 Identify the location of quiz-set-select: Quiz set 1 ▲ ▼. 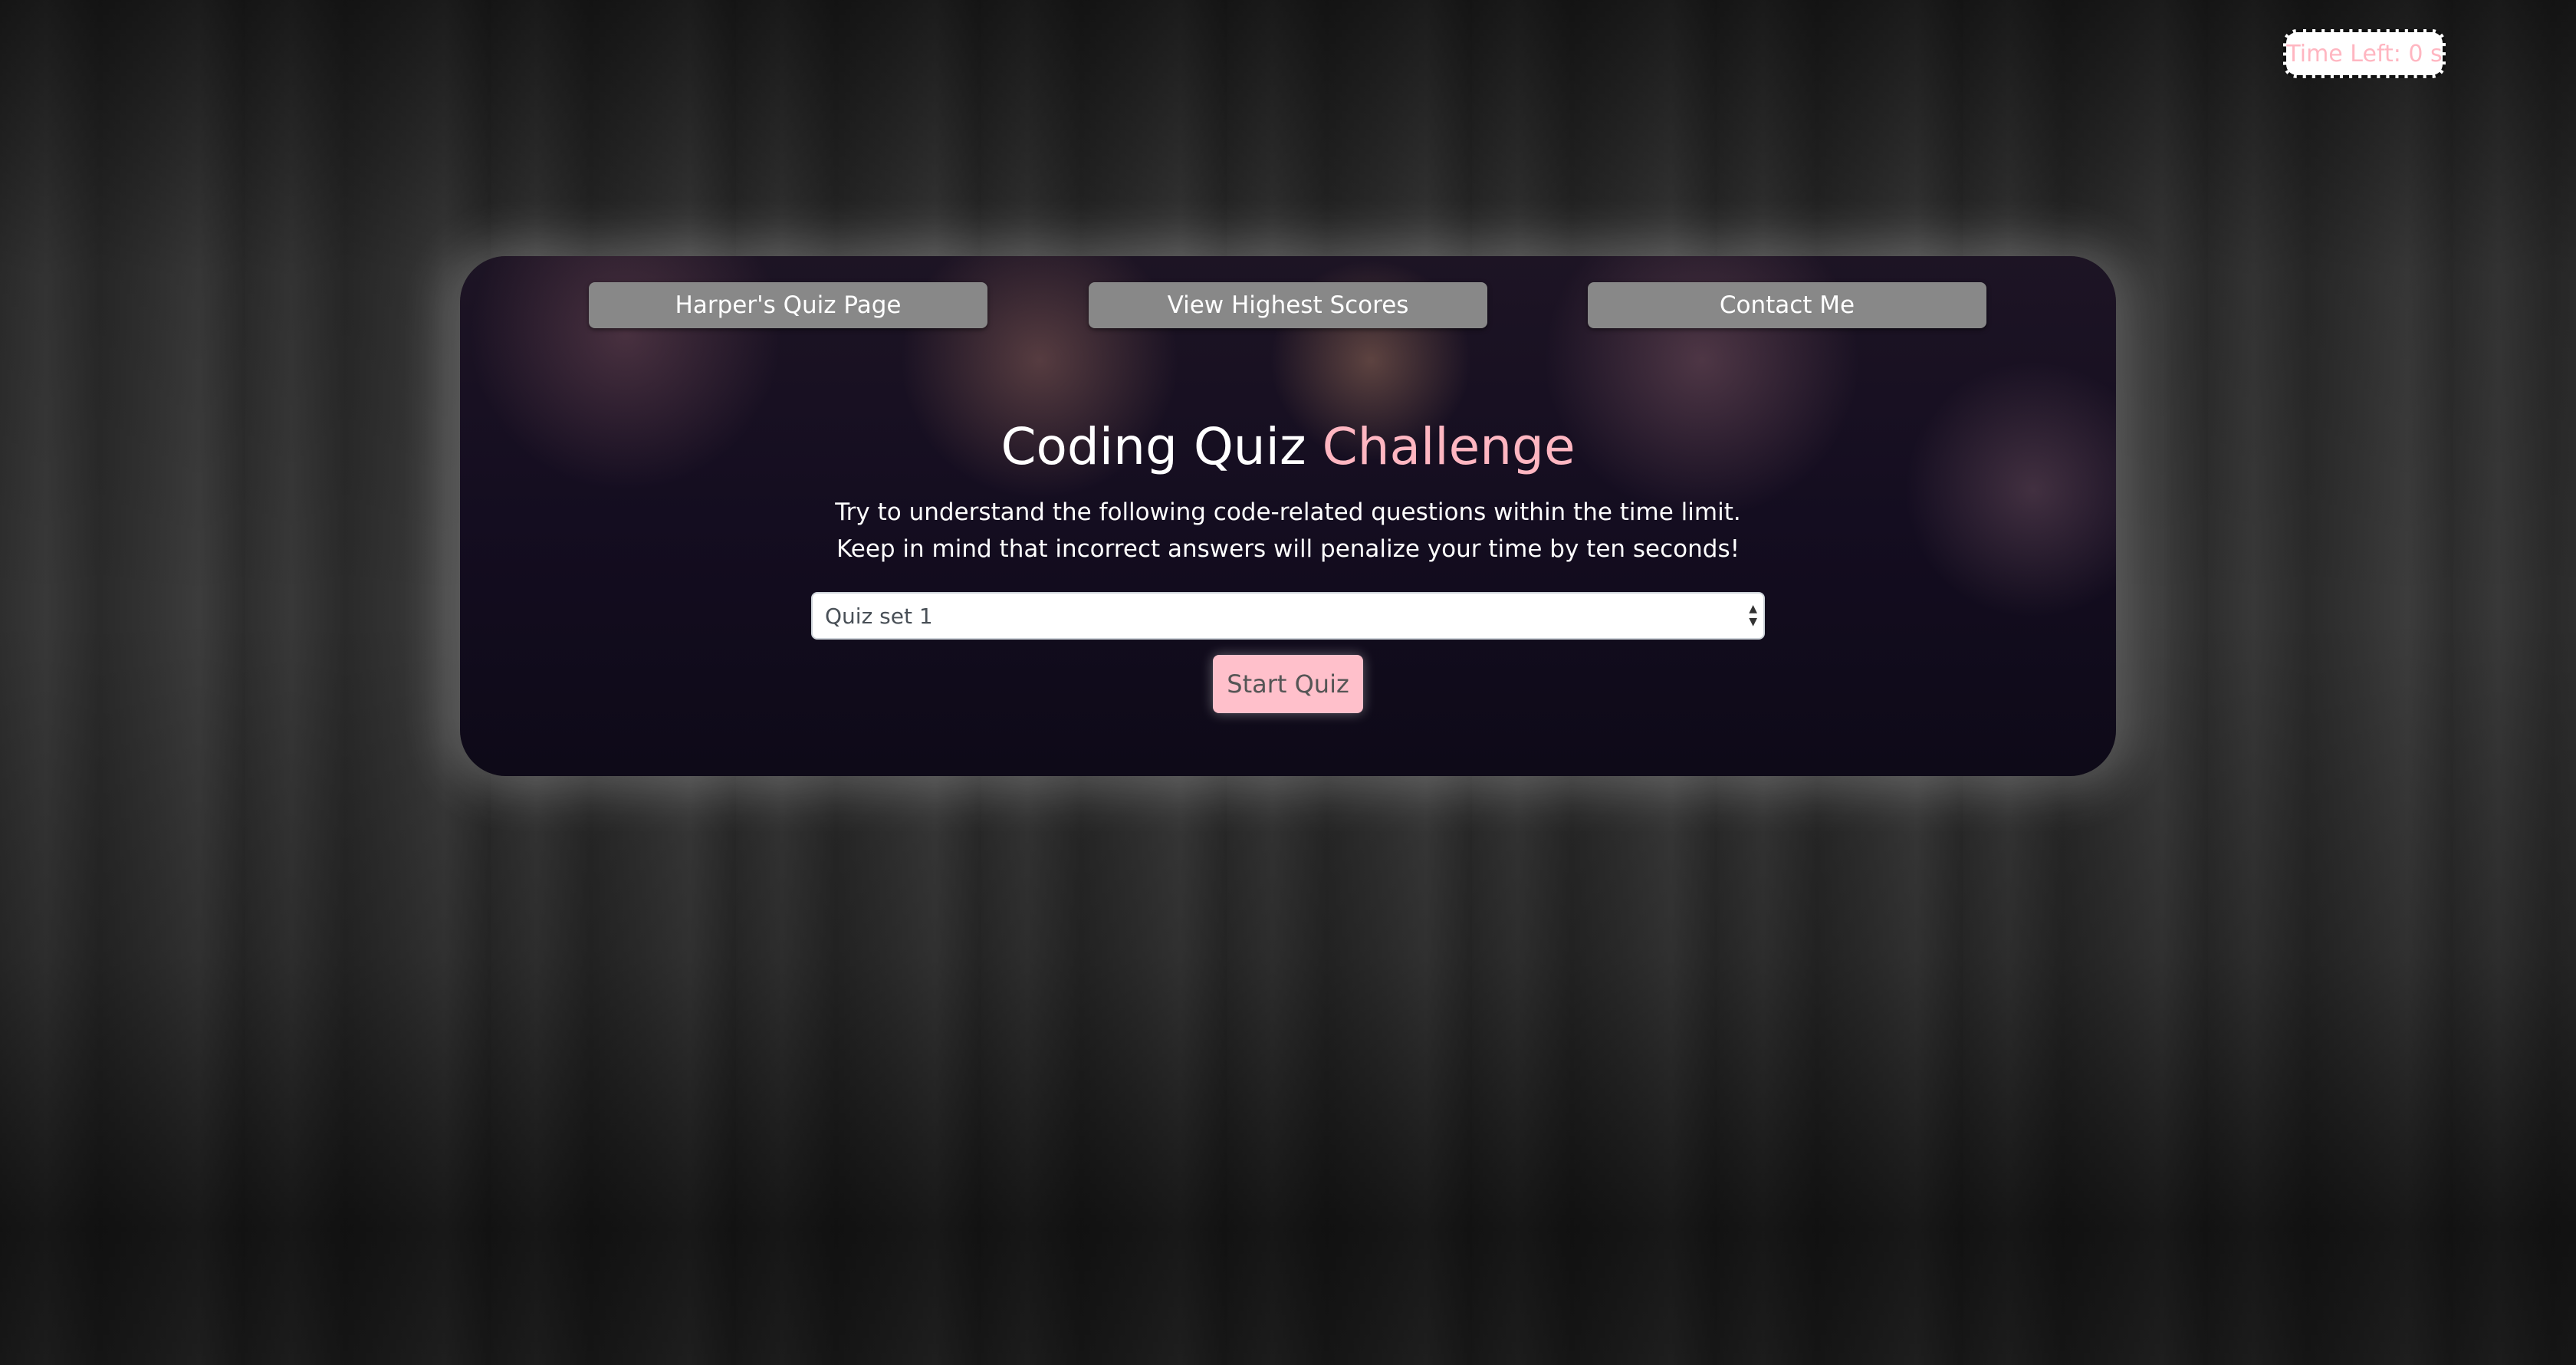
(1288, 616).